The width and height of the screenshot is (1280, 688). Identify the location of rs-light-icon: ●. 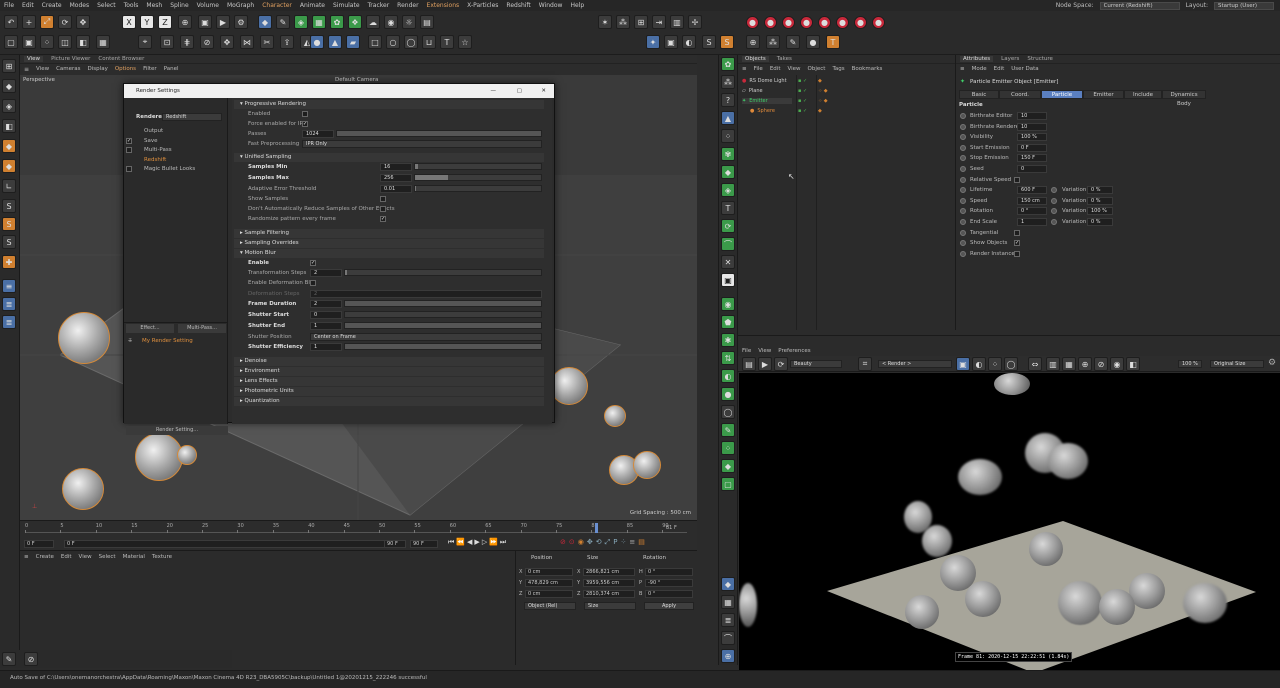
(752, 22).